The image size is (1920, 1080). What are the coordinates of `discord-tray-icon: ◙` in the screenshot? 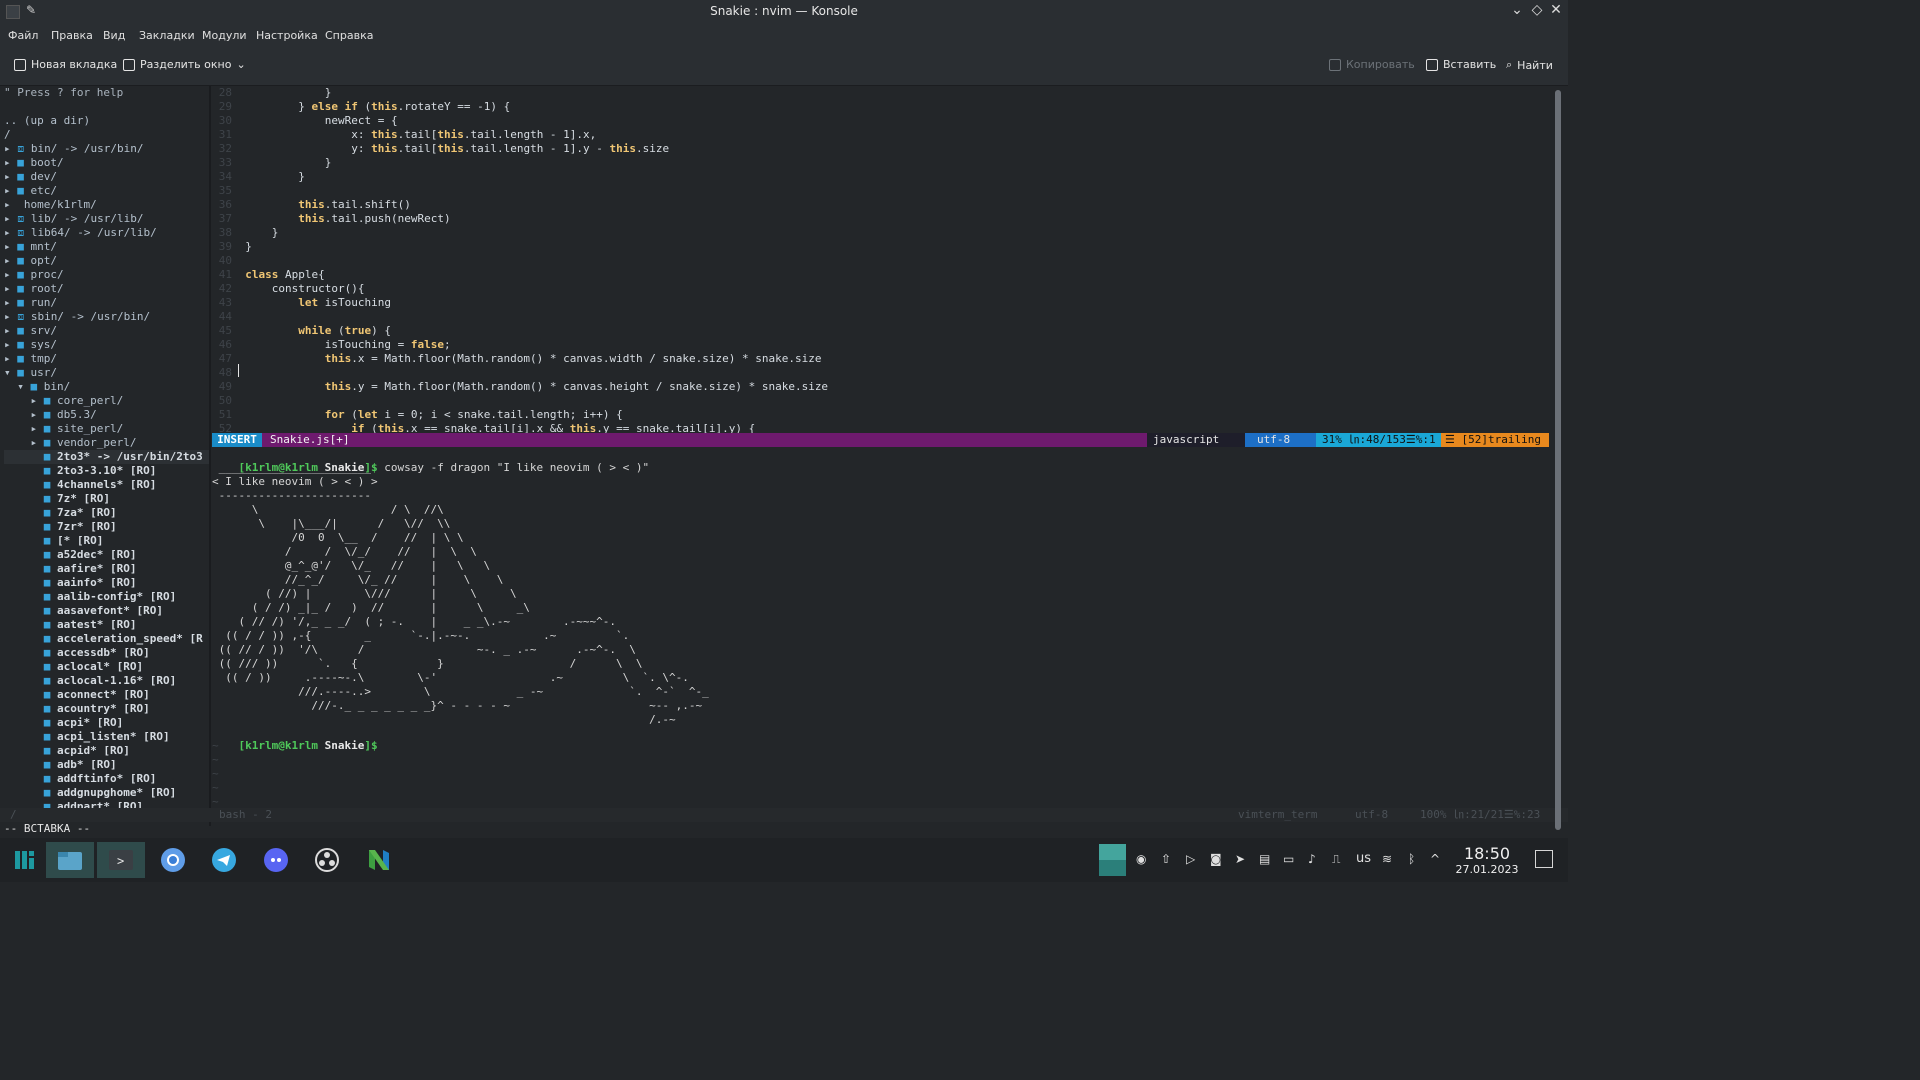 It's located at (1216, 859).